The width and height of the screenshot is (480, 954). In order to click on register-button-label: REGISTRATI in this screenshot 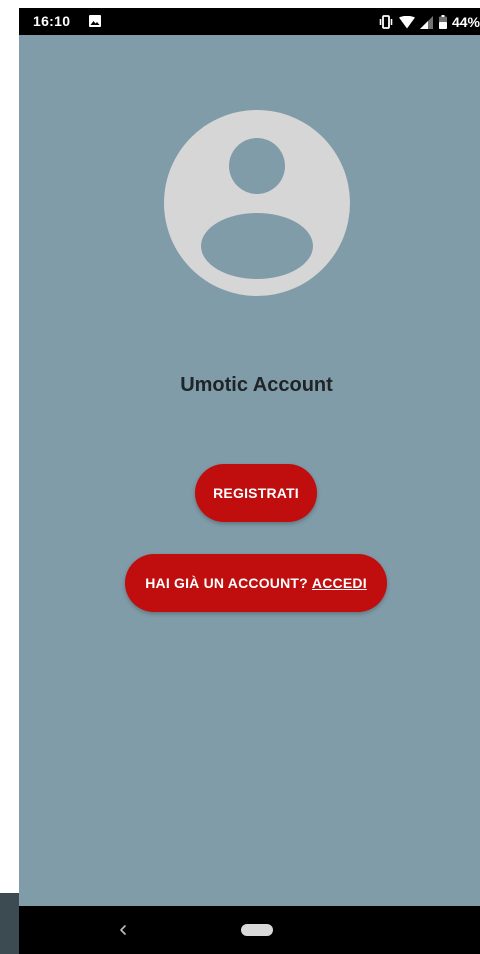, I will do `click(256, 493)`.